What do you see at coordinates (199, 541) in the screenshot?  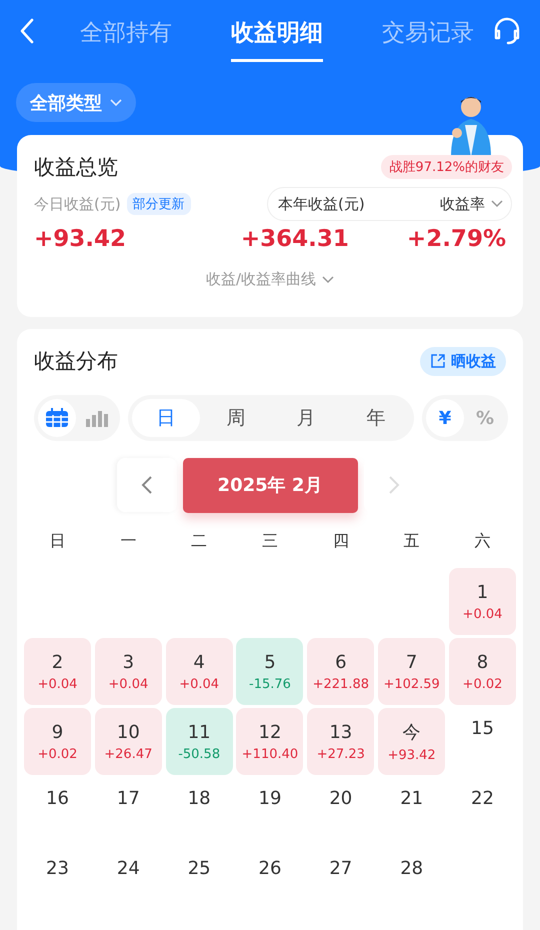 I see `weekday-label: 二` at bounding box center [199, 541].